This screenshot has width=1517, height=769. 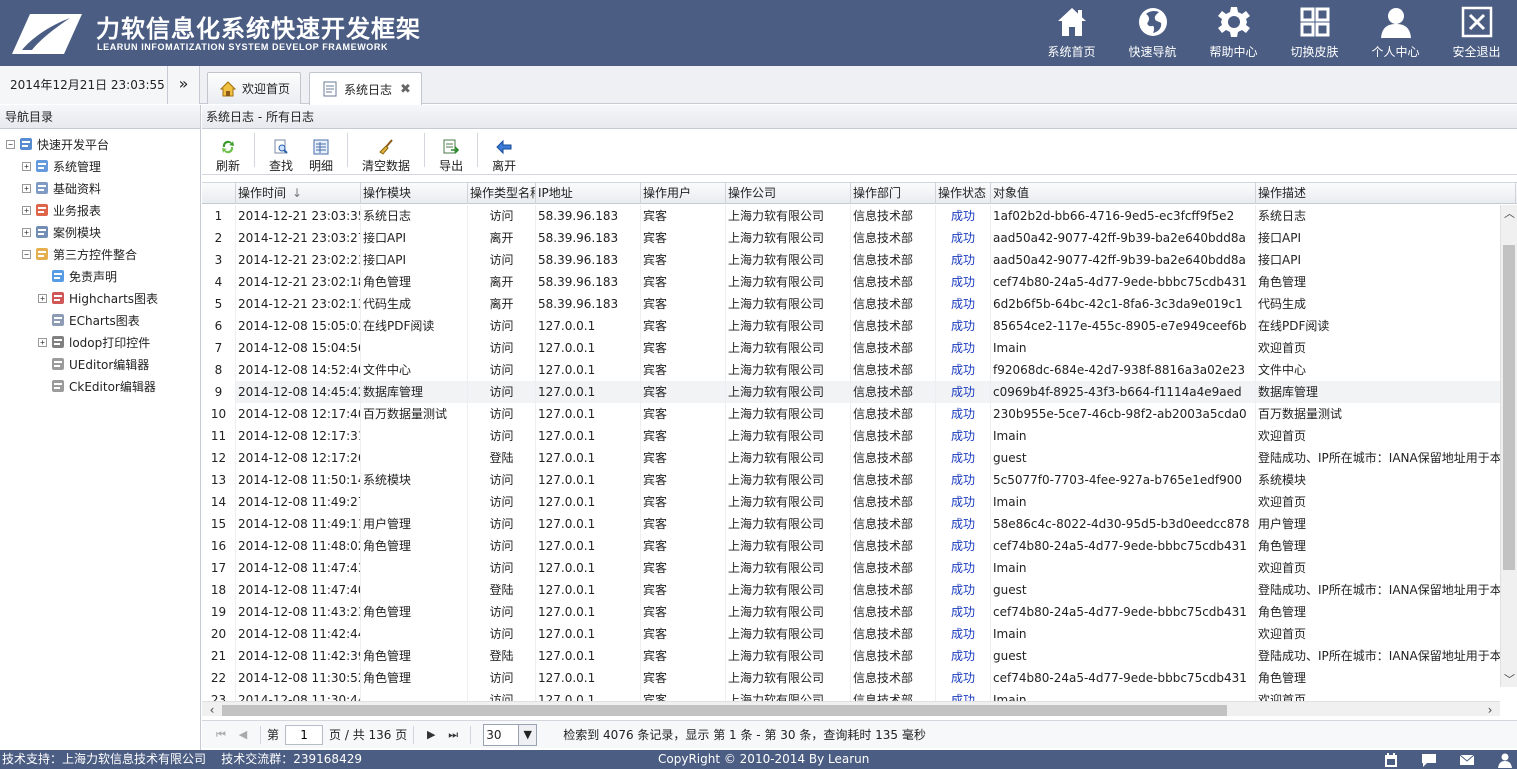 I want to click on column-header: 操作用户, so click(x=683, y=193).